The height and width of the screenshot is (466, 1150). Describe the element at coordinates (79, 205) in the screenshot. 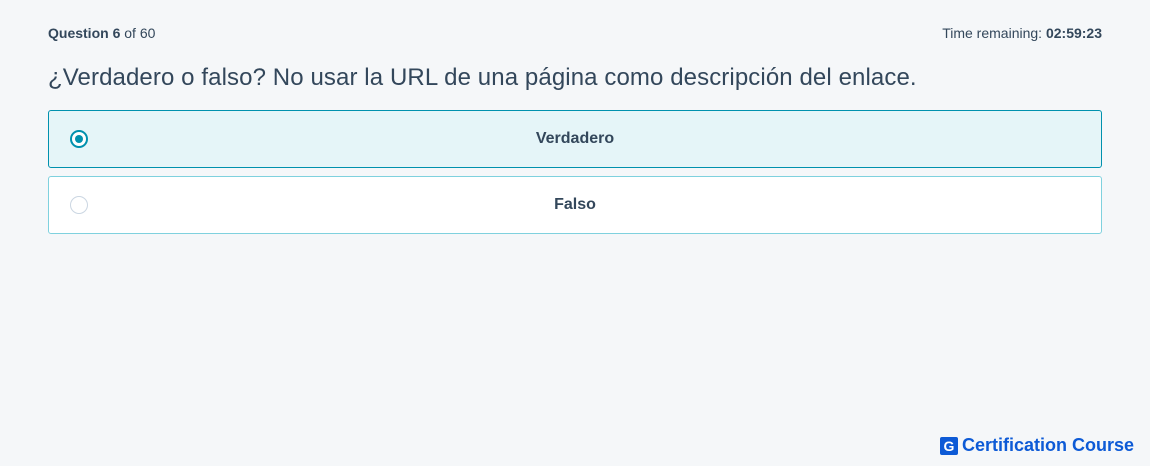

I see `radio-unselected-icon` at that location.